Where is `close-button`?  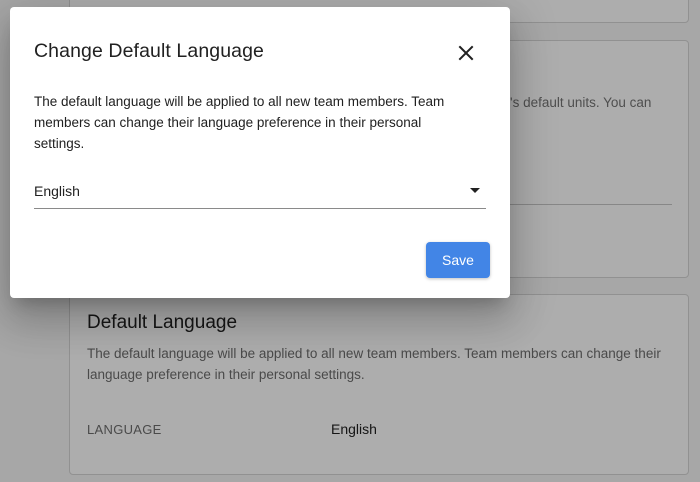 close-button is located at coordinates (466, 54).